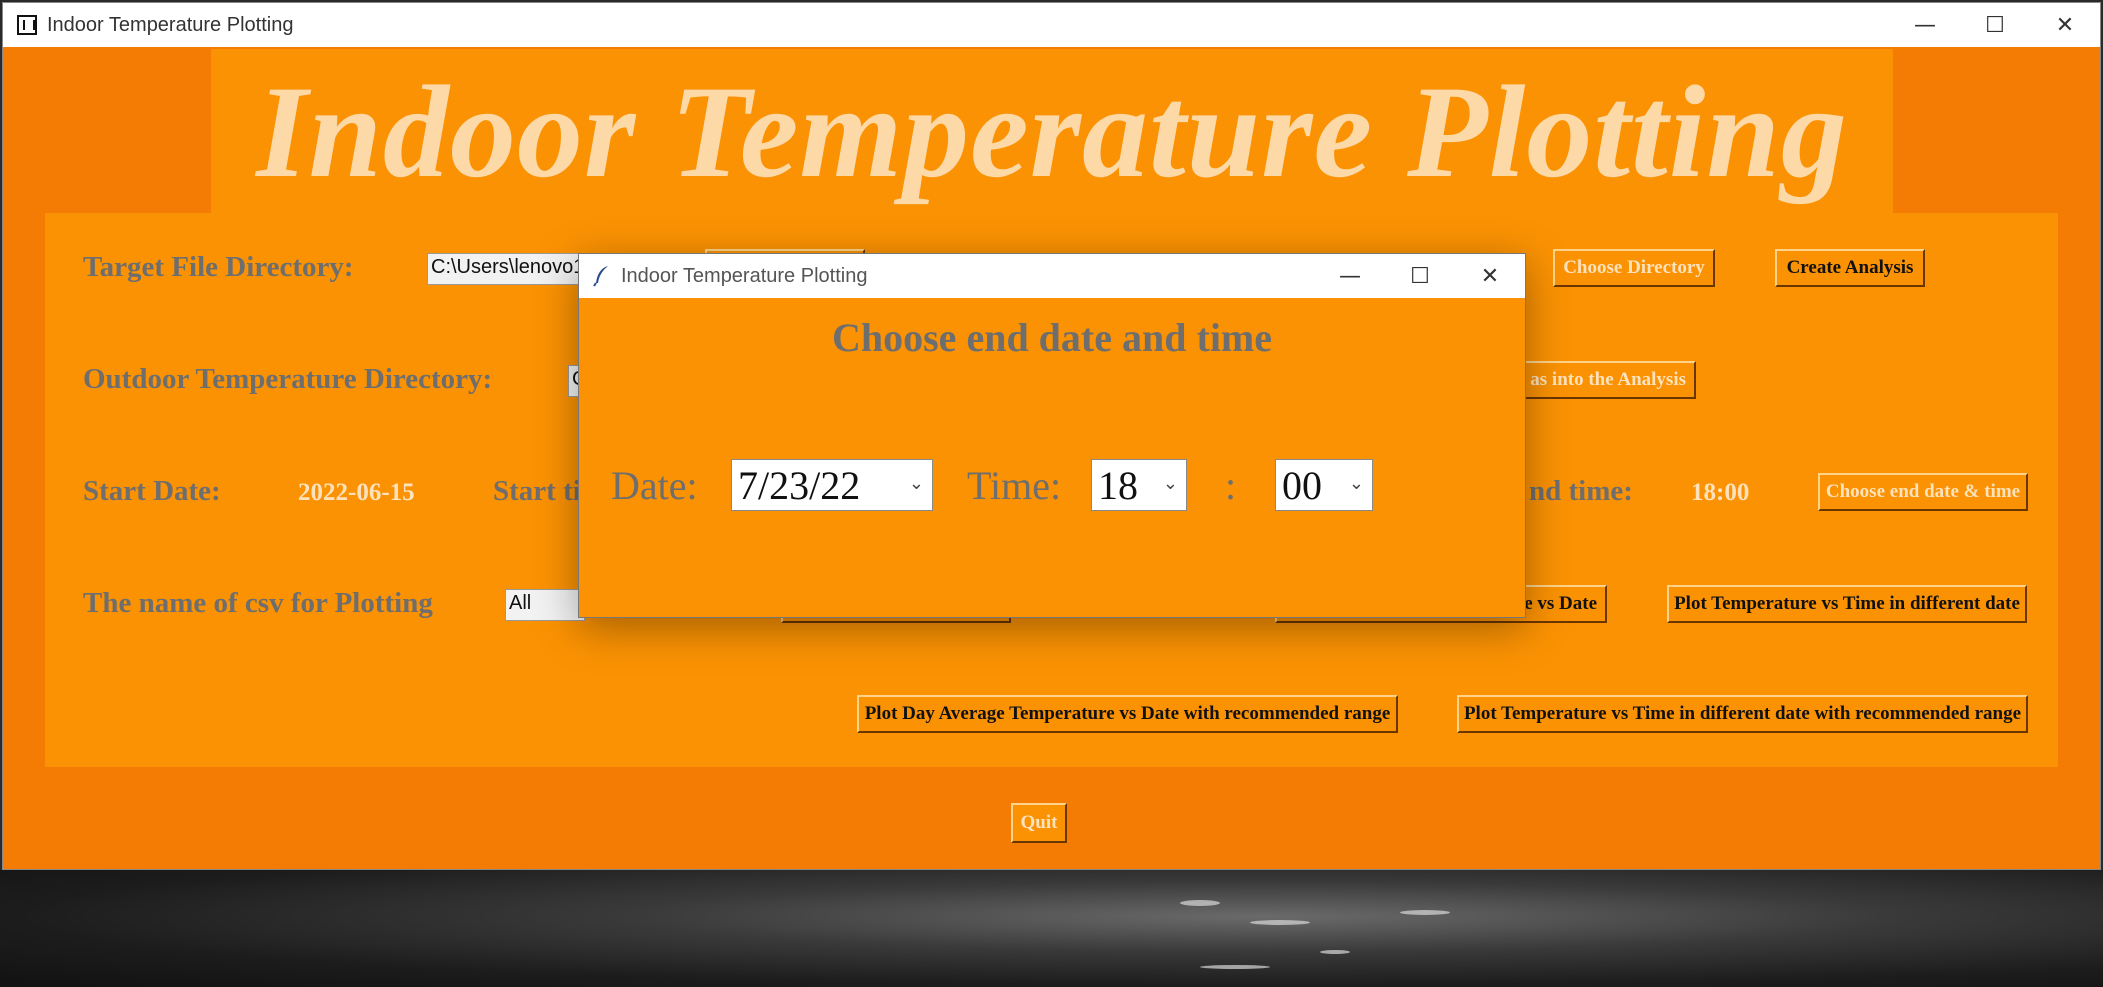 Image resolution: width=2103 pixels, height=987 pixels. I want to click on dialog-minimize-button: —, so click(1350, 276).